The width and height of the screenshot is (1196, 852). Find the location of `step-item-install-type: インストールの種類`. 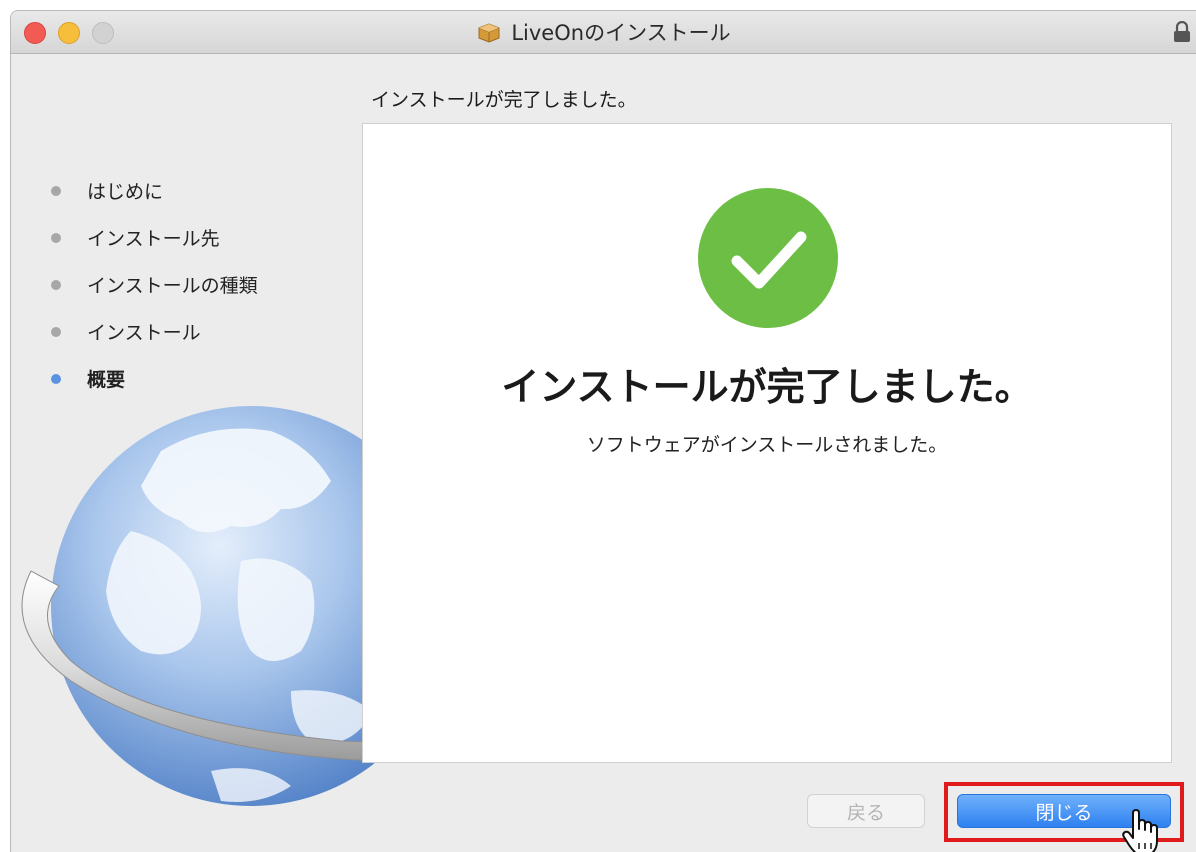

step-item-install-type: インストールの種類 is located at coordinates (152, 284).